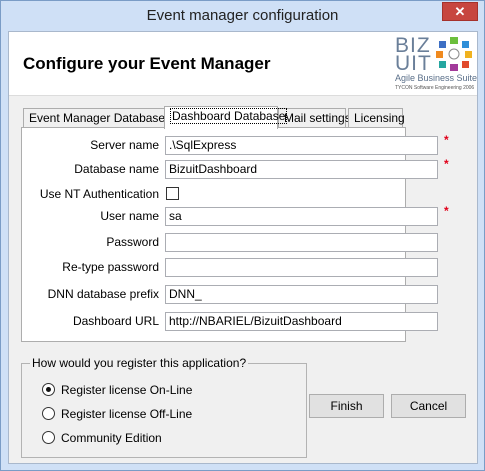 The image size is (485, 471). I want to click on dashboard-url-label: Dashboard URL, so click(115, 321).